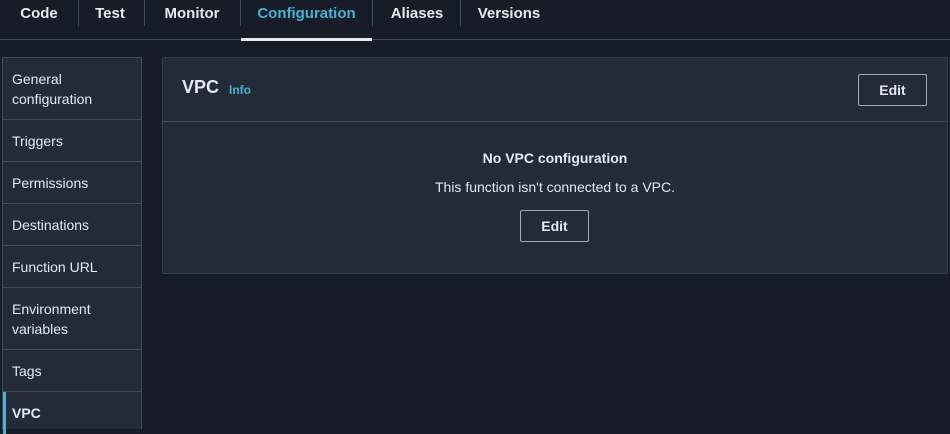 Image resolution: width=950 pixels, height=434 pixels. I want to click on sidebar-item-general-configuration: General configuration, so click(72, 89).